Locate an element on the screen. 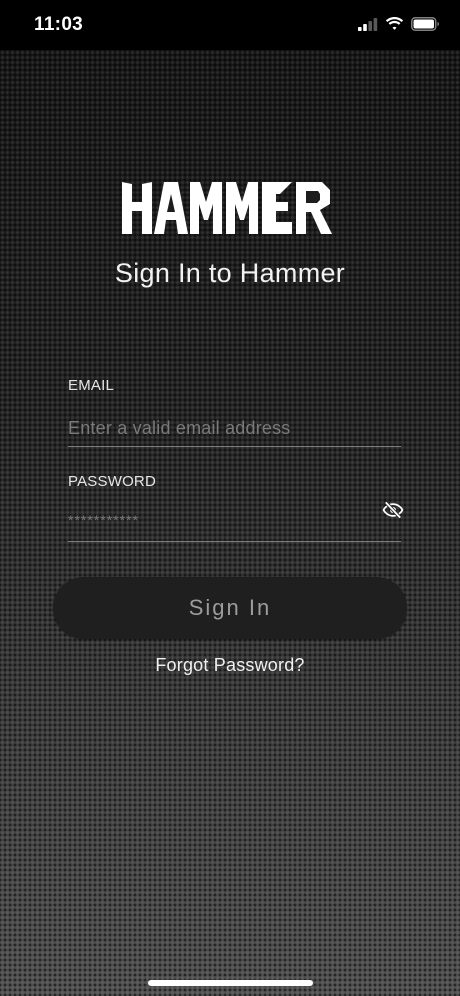 The height and width of the screenshot is (996, 460). email-underline is located at coordinates (234, 446).